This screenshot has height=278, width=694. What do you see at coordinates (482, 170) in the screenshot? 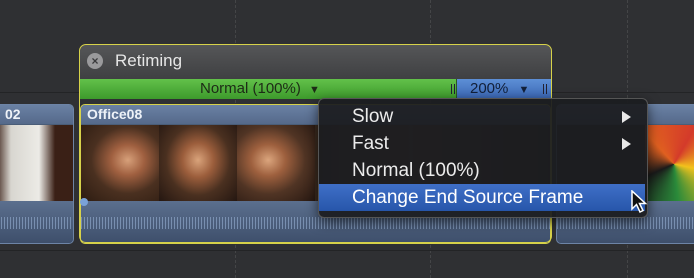
I see `menu-item-normal: Normal (100%)` at bounding box center [482, 170].